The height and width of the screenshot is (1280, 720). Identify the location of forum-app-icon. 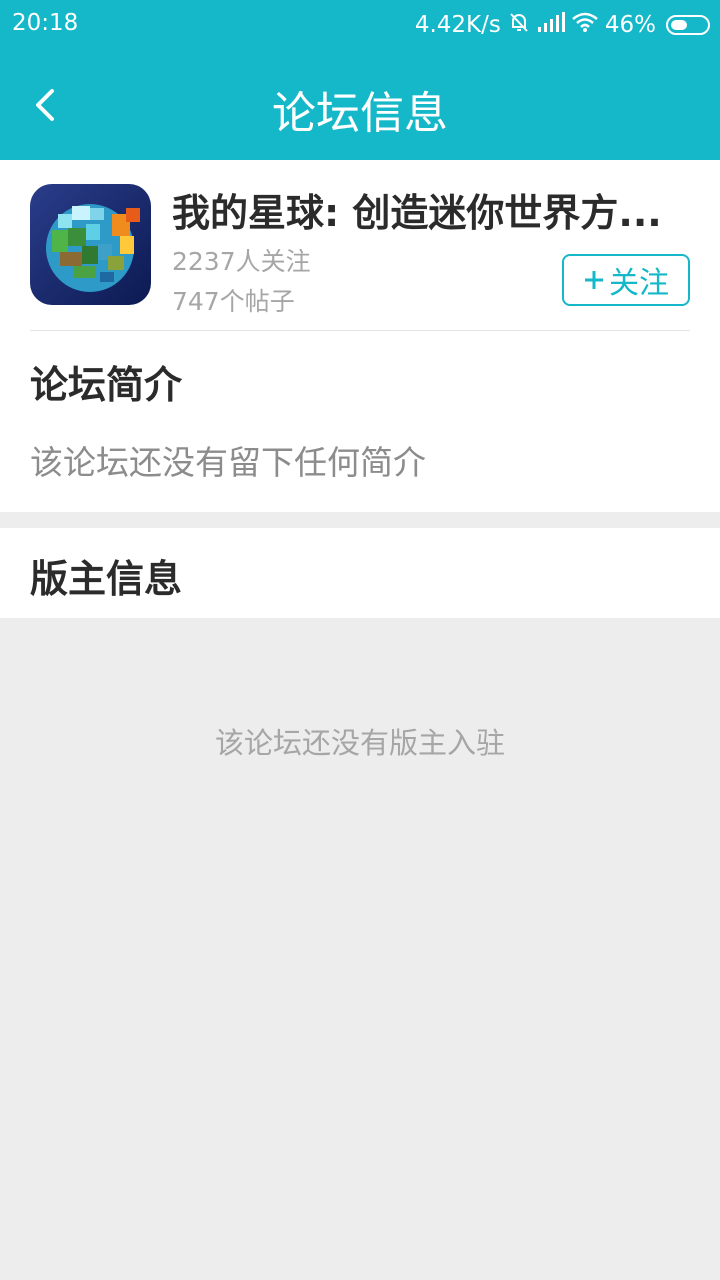
(90, 244).